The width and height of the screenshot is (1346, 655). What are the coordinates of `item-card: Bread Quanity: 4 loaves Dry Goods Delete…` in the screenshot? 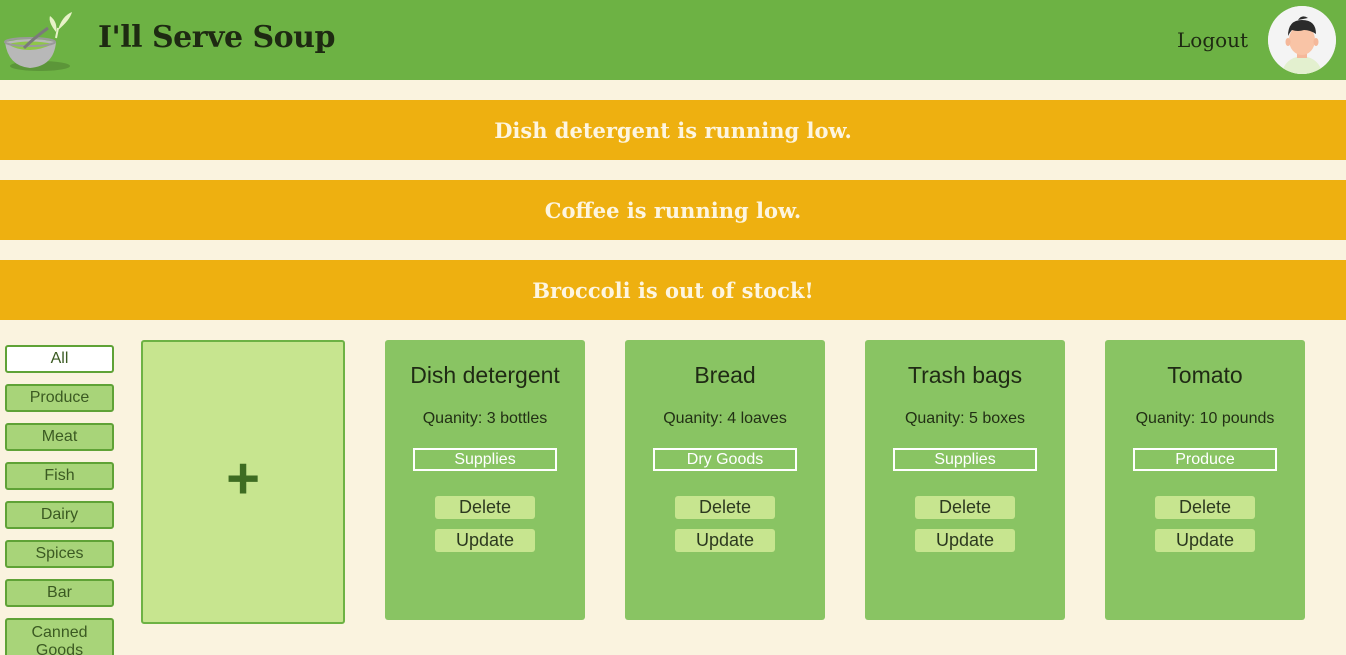 It's located at (725, 480).